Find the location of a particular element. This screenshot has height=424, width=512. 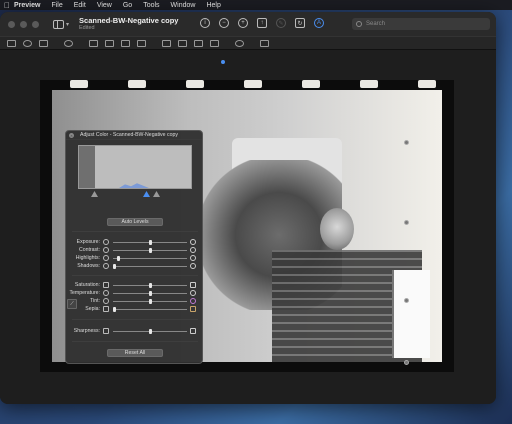

sepia-min-icon is located at coordinates (106, 309).